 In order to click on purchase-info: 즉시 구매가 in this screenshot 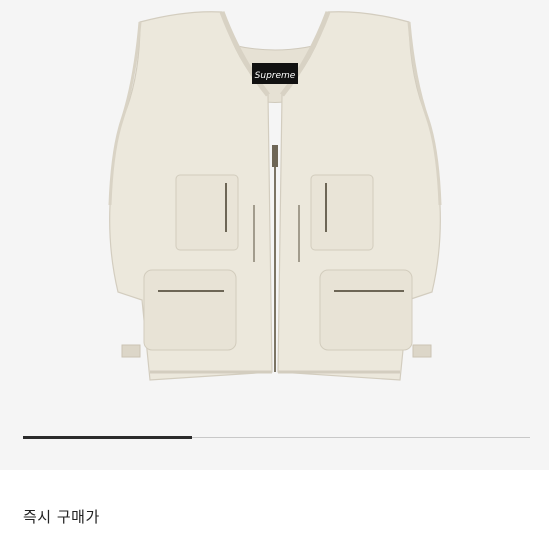, I will do `click(274, 509)`.